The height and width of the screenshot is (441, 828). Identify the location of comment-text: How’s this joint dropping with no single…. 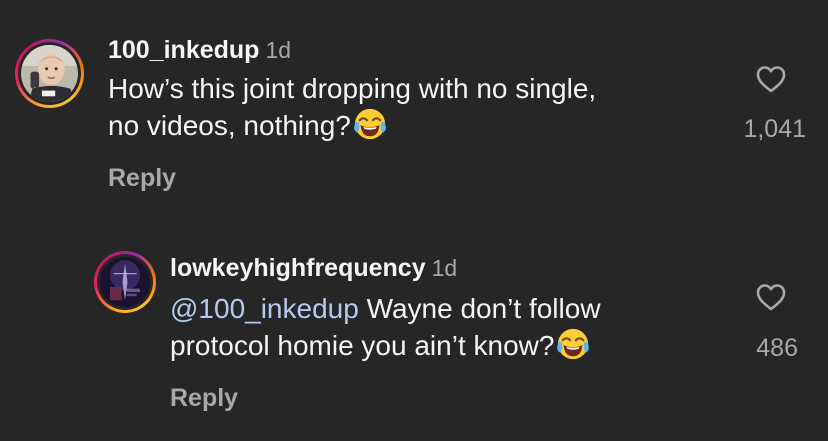
(352, 107).